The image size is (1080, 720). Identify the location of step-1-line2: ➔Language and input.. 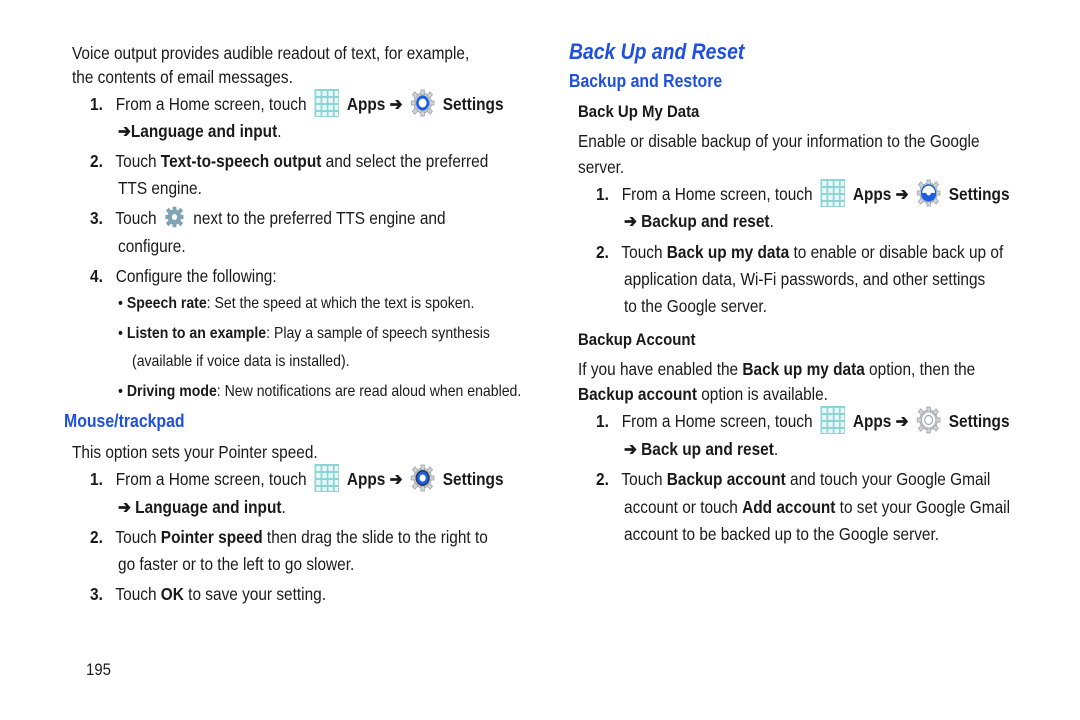
(200, 131).